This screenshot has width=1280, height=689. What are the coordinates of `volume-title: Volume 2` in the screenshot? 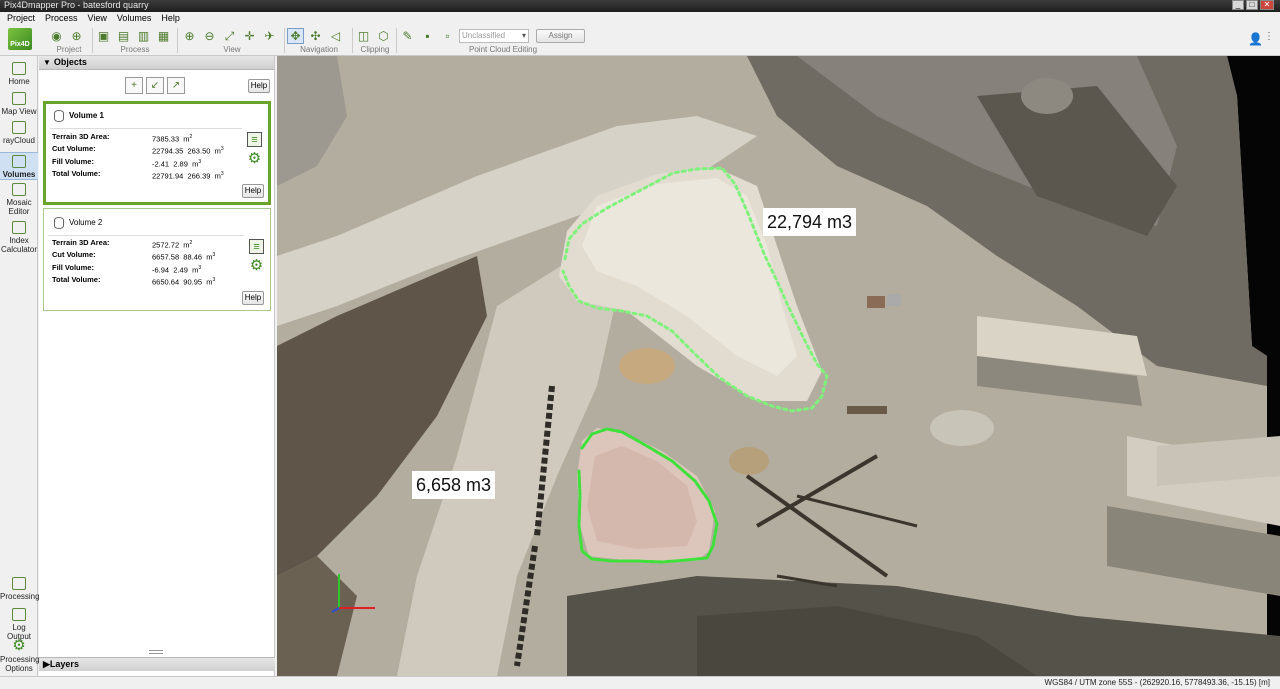 It's located at (78, 223).